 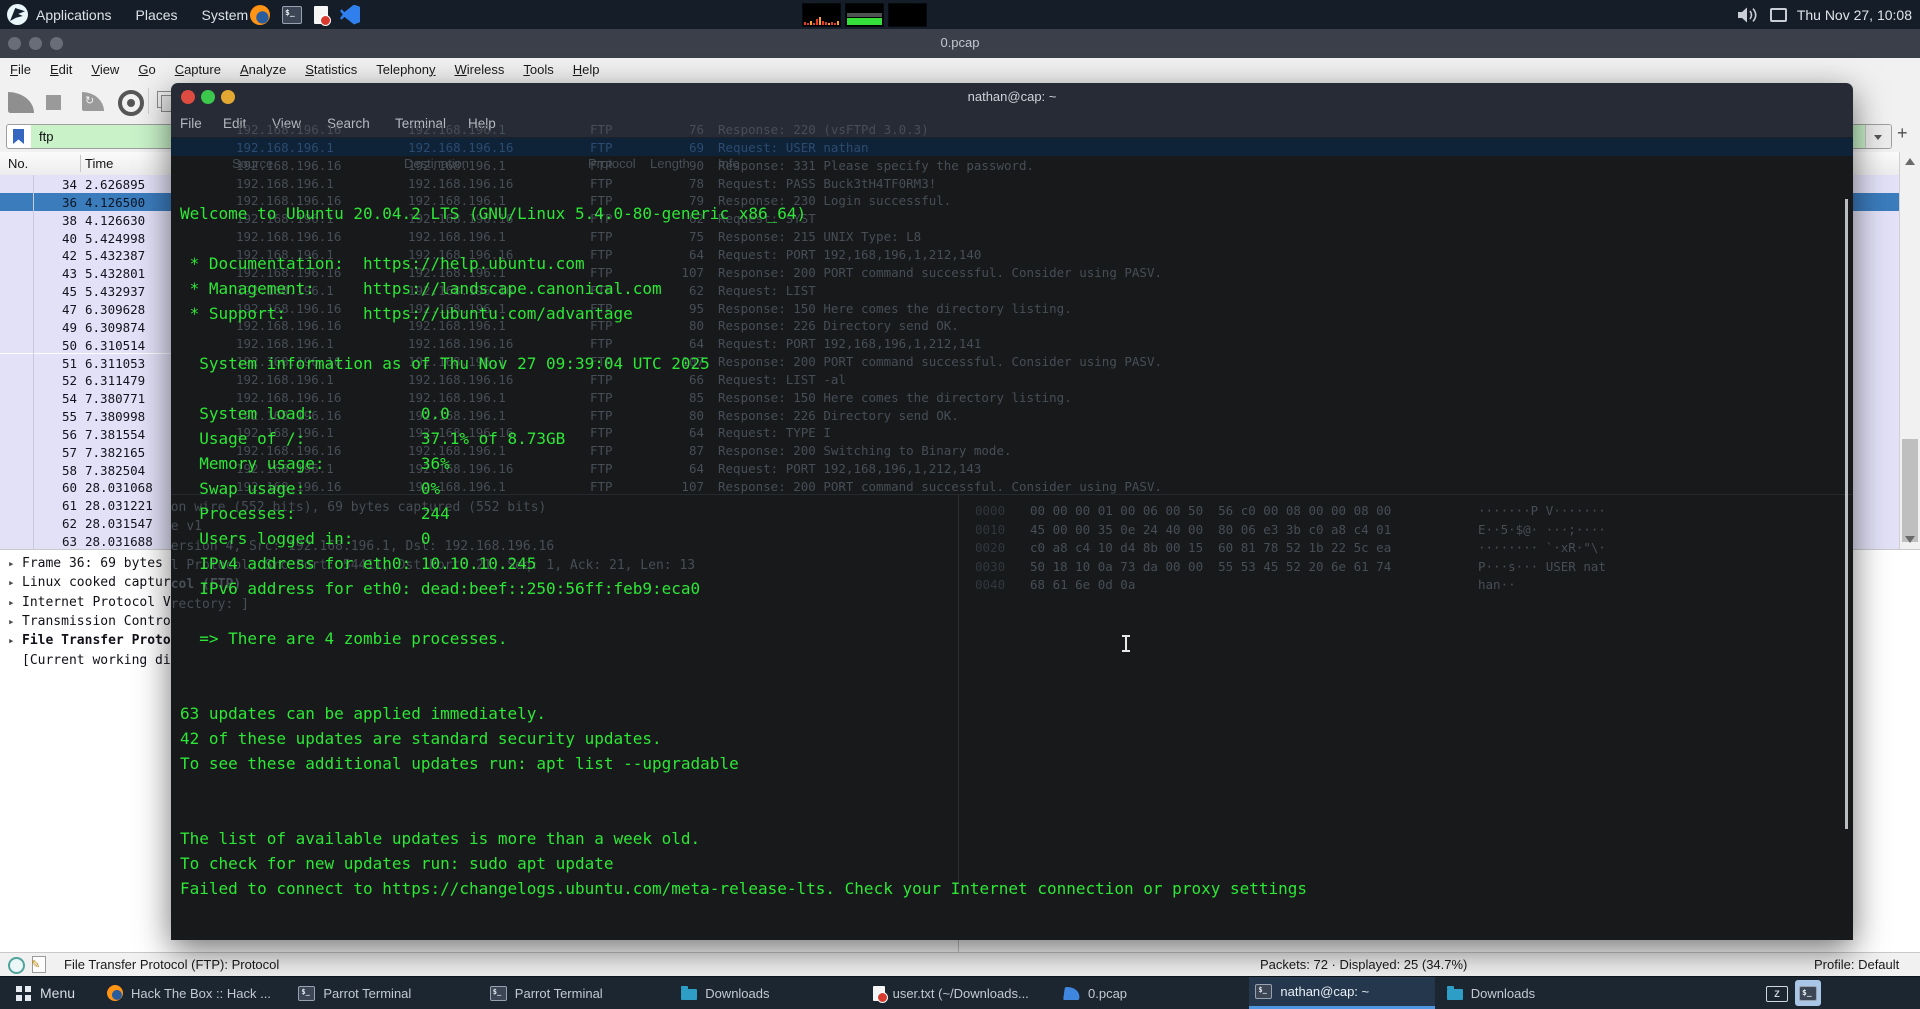 What do you see at coordinates (157, 15) in the screenshot?
I see `topbar-menu-places: Places` at bounding box center [157, 15].